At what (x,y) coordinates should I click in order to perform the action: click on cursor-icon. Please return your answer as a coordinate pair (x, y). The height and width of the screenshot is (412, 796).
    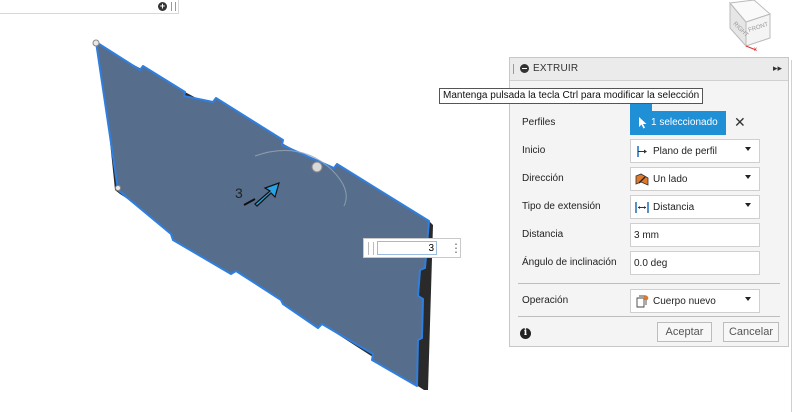
    Looking at the image, I should click on (643, 123).